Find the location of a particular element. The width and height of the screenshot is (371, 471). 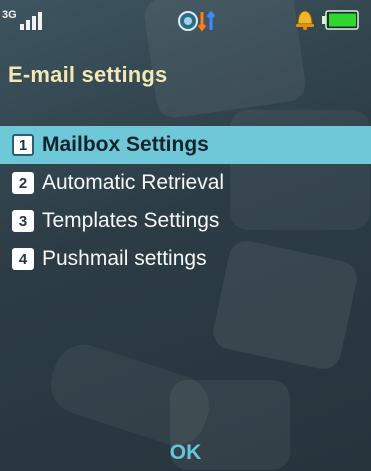

menu-item-automatic-retrieval: 2 Automatic Retrieval is located at coordinates (185, 183).